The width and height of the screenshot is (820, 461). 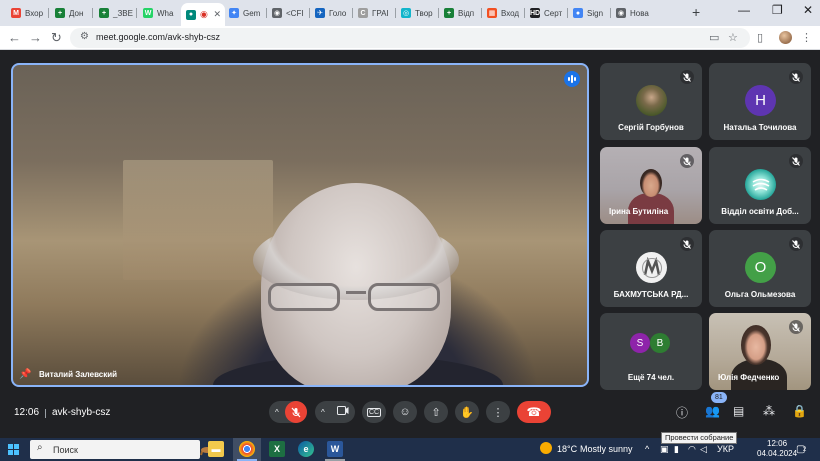 What do you see at coordinates (651, 183) in the screenshot?
I see `participant-video-face` at bounding box center [651, 183].